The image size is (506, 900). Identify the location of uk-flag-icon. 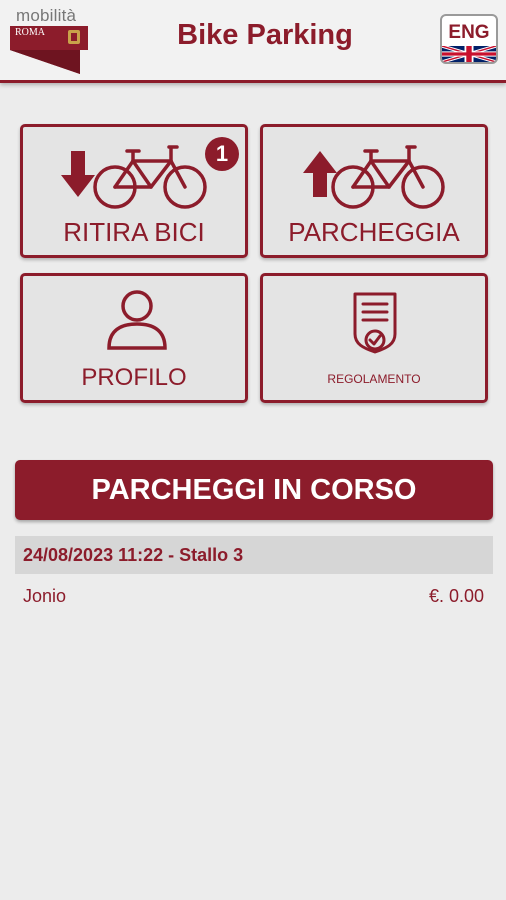
(469, 54).